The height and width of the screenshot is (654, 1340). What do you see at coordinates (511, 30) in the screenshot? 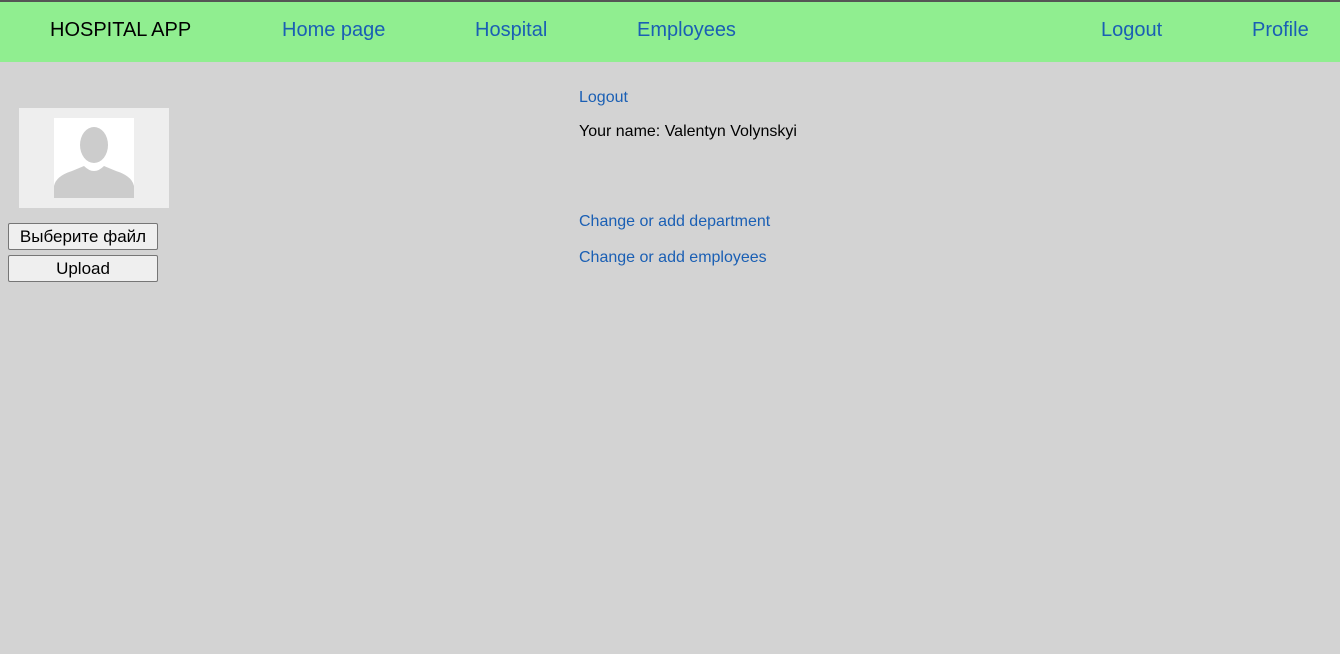
I see `nav-hospital-link: Hospital` at bounding box center [511, 30].